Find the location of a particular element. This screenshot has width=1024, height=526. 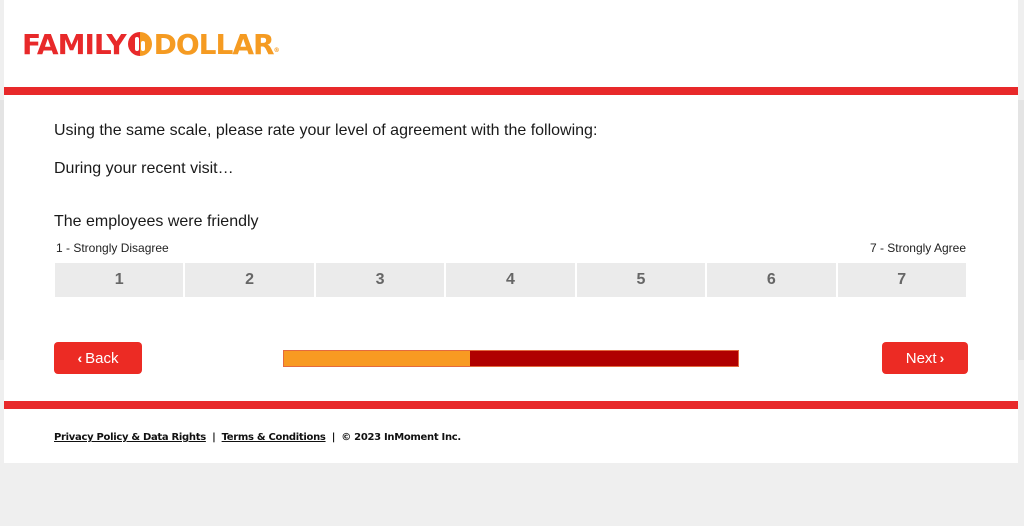

rating-option-4: 4 is located at coordinates (510, 280).